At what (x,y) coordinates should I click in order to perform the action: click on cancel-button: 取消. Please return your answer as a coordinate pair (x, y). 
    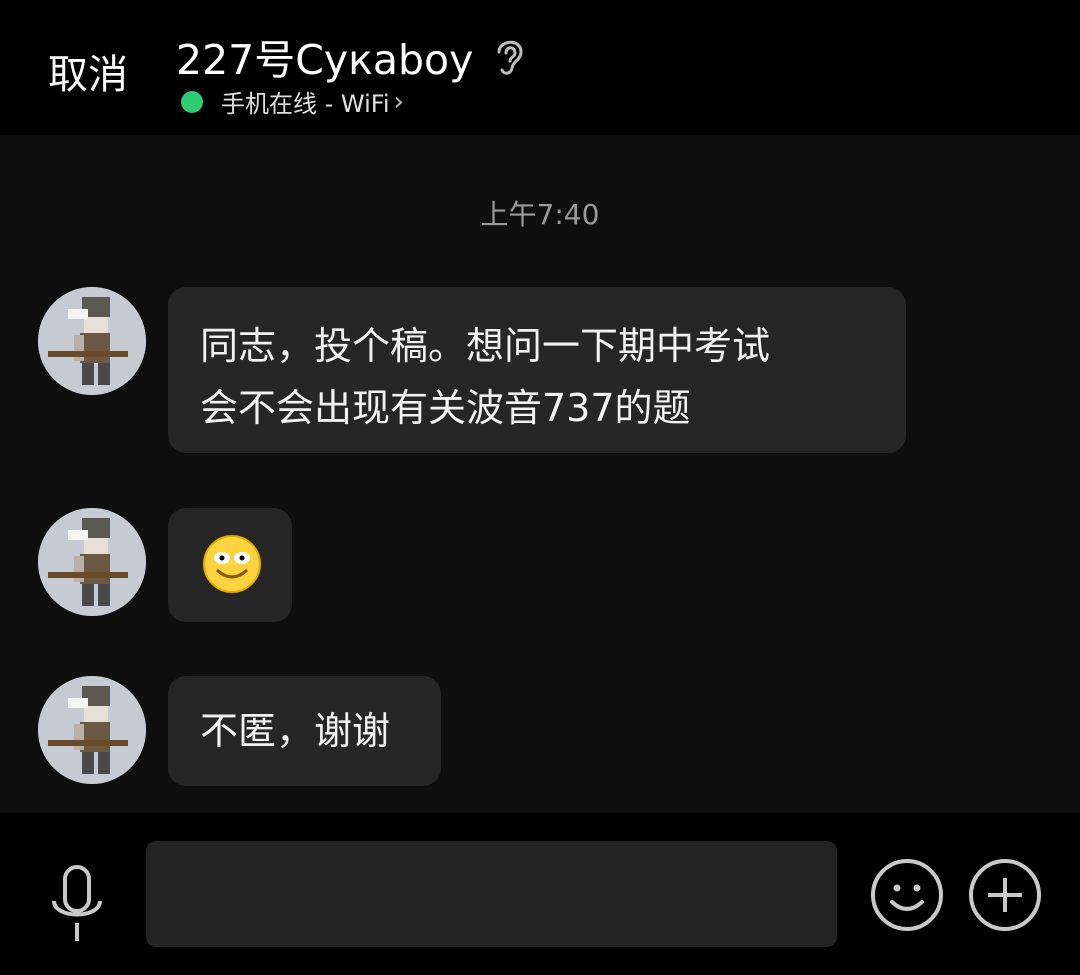
    Looking at the image, I should click on (88, 71).